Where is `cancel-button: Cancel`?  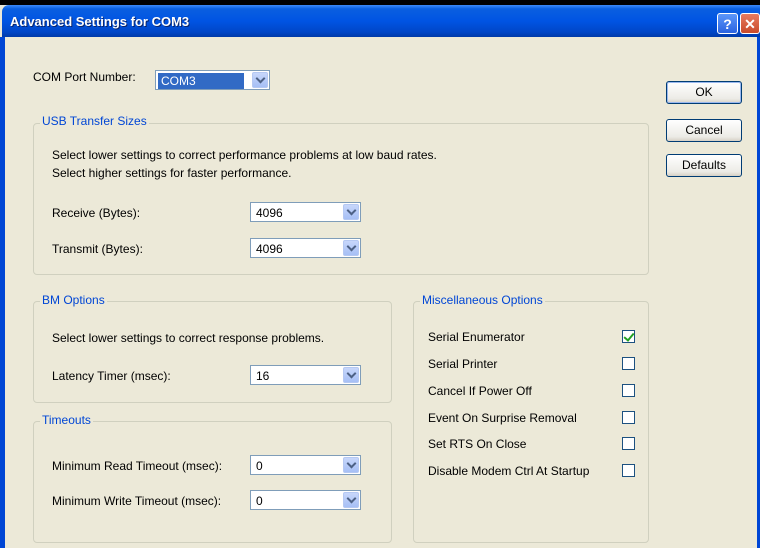 cancel-button: Cancel is located at coordinates (704, 130).